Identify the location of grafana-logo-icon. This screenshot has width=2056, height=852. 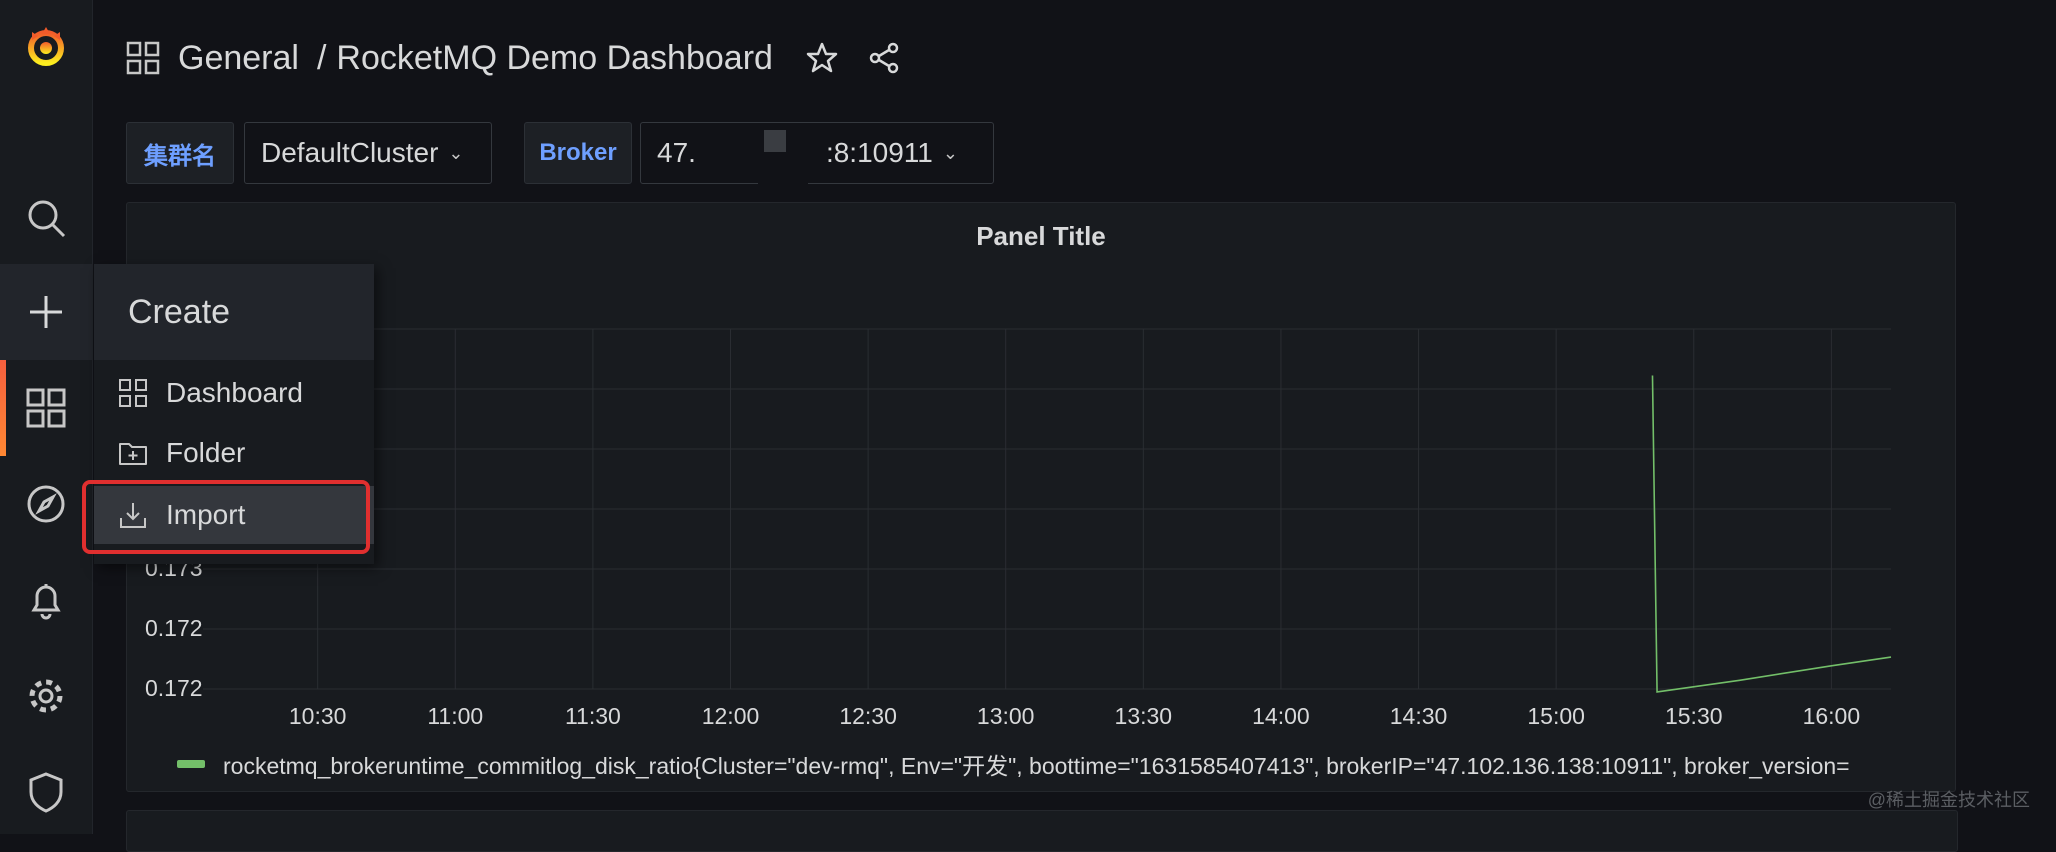
(46, 46).